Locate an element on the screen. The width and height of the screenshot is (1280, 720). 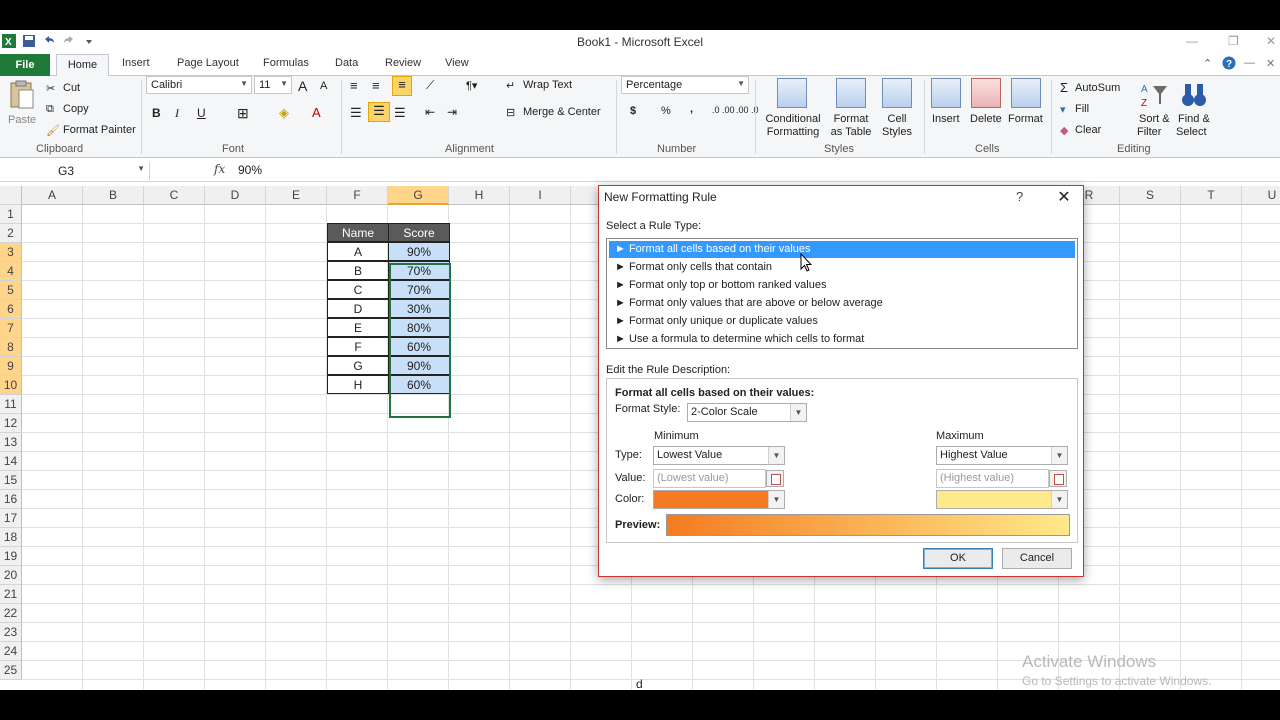
insert-cells-button: Insert is located at coordinates (946, 119).